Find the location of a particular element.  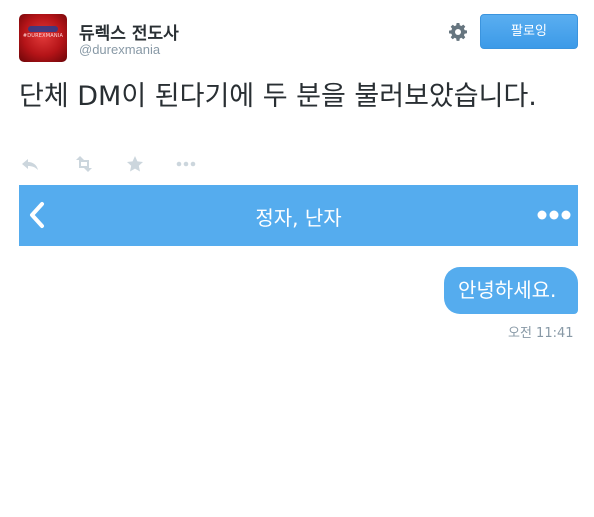

author-handle: @durexmania is located at coordinates (119, 49).